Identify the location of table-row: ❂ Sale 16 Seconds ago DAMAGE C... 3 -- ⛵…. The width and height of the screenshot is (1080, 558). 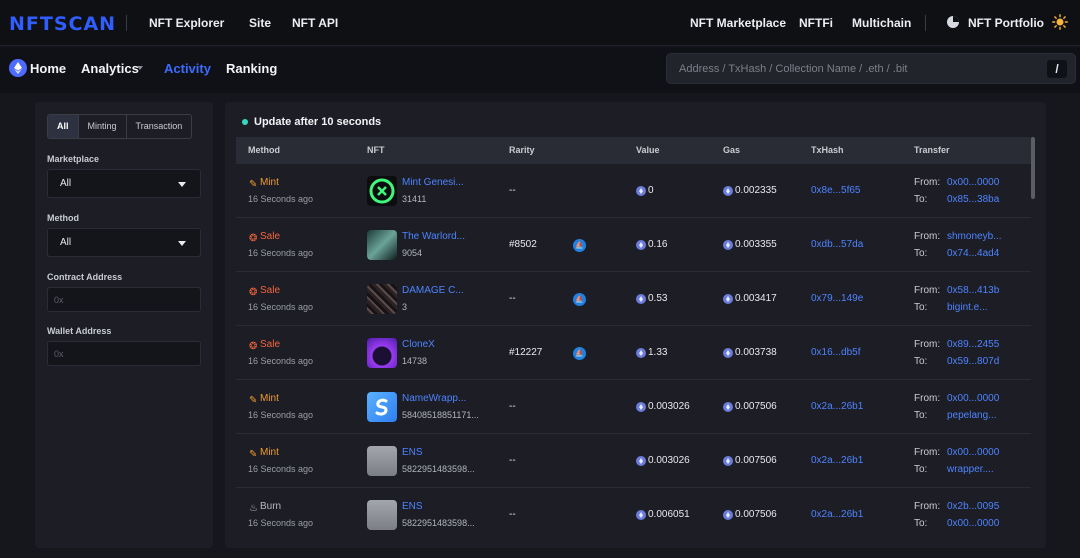
(633, 299).